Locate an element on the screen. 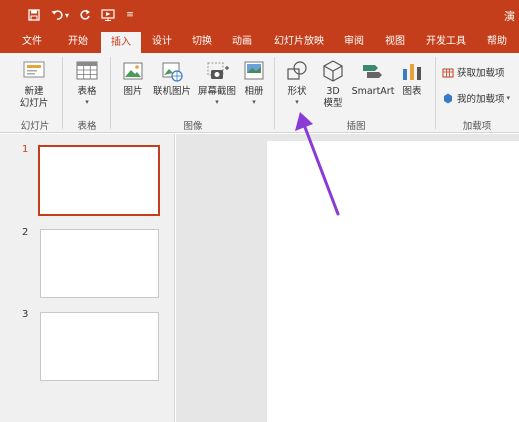 The height and width of the screenshot is (422, 519). table-button: 表格 ▾ is located at coordinates (87, 82).